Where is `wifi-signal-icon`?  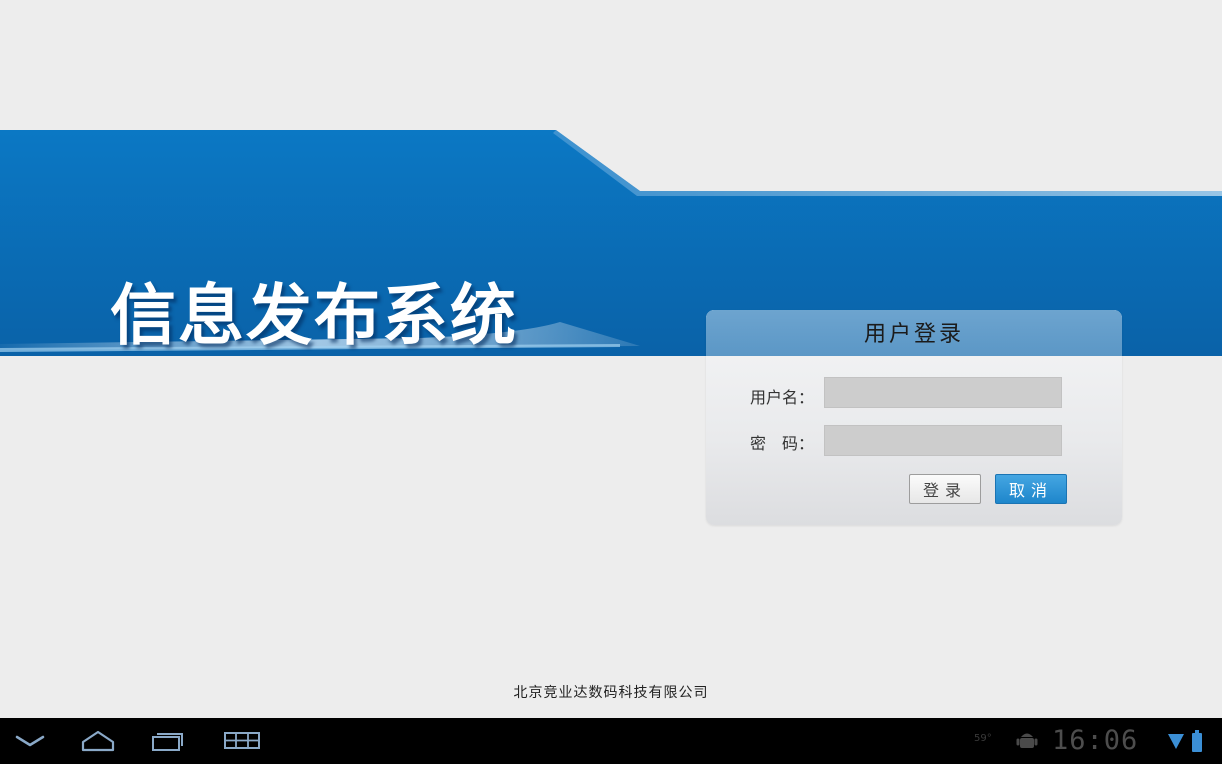
wifi-signal-icon is located at coordinates (1176, 741).